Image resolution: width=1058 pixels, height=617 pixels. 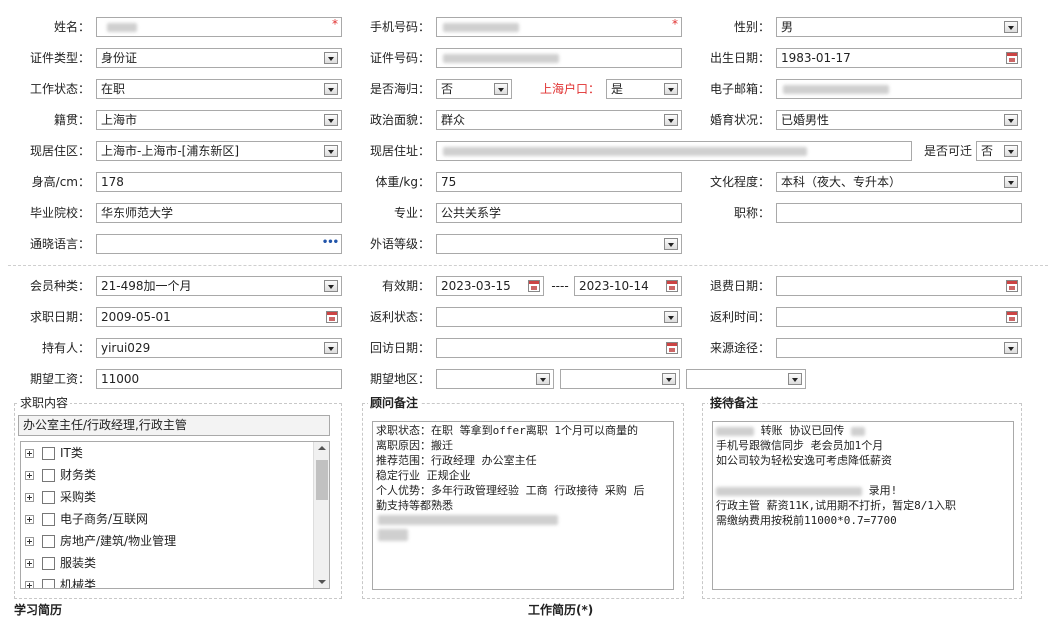 What do you see at coordinates (899, 317) in the screenshot?
I see `rebate-time-field` at bounding box center [899, 317].